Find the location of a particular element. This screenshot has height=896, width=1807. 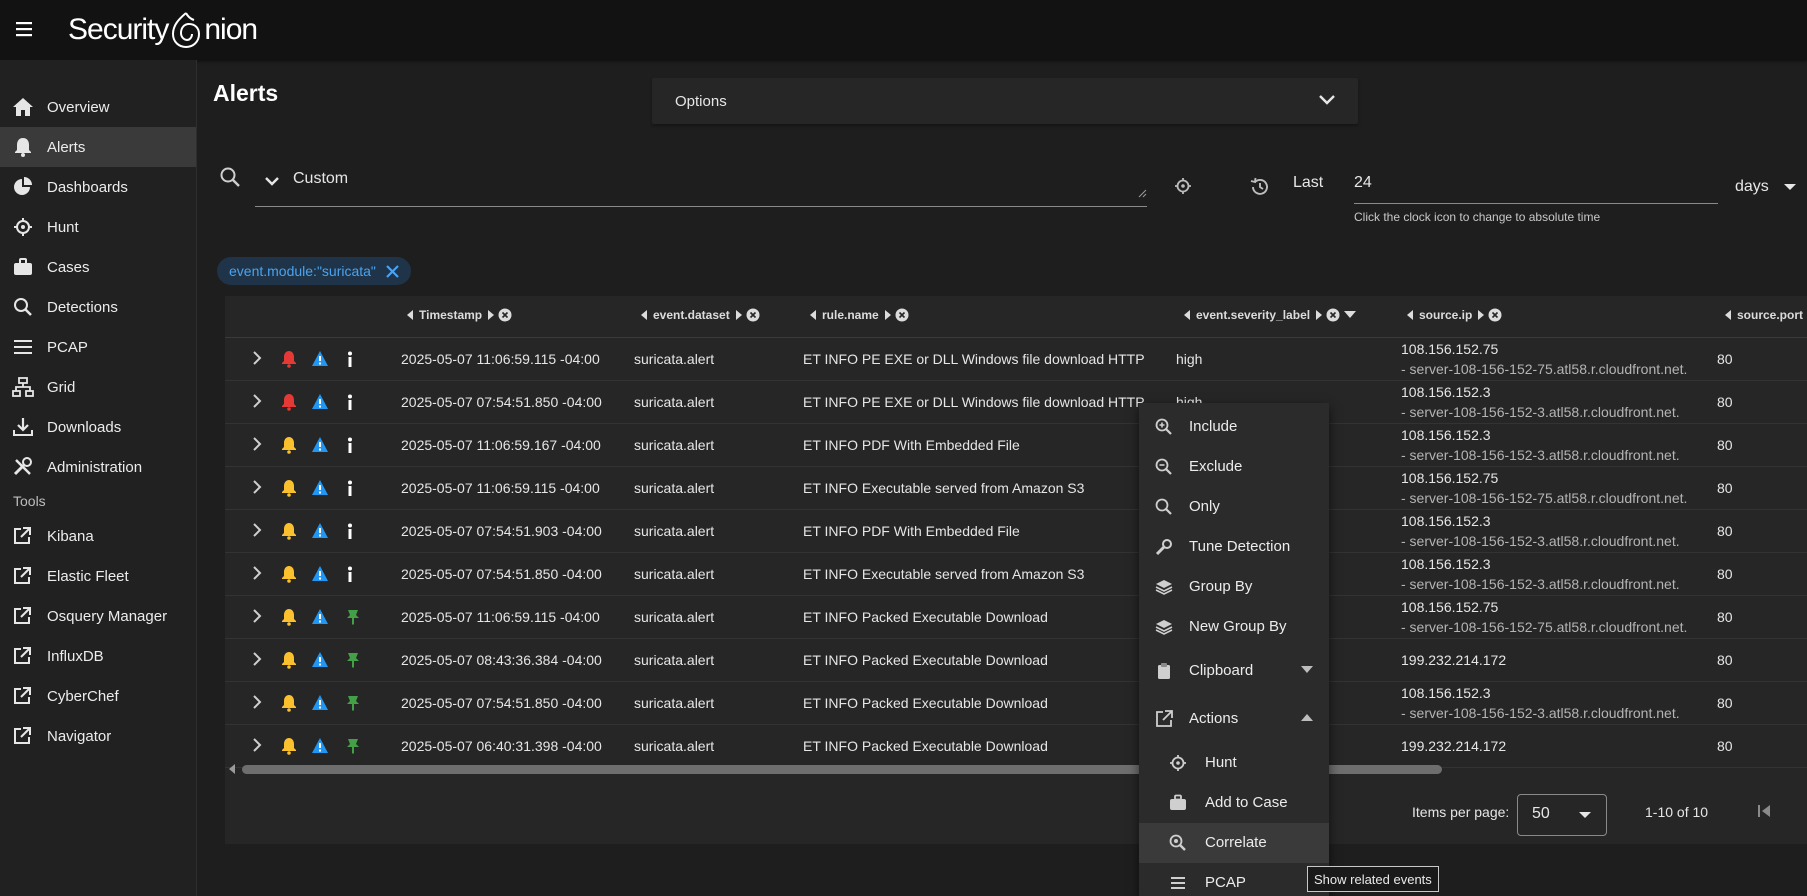

security-onion-logo: Security nion is located at coordinates (163, 30).